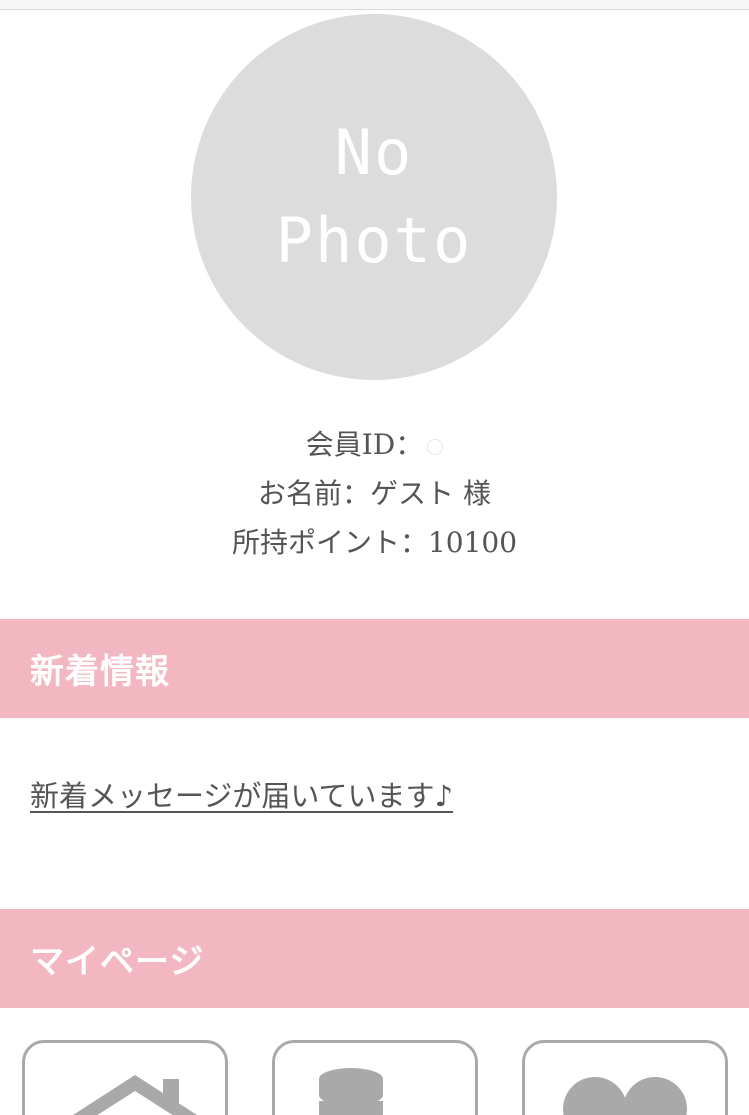 This screenshot has width=749, height=1115. What do you see at coordinates (374, 240) in the screenshot?
I see `avatar-text-line-2: Photo` at bounding box center [374, 240].